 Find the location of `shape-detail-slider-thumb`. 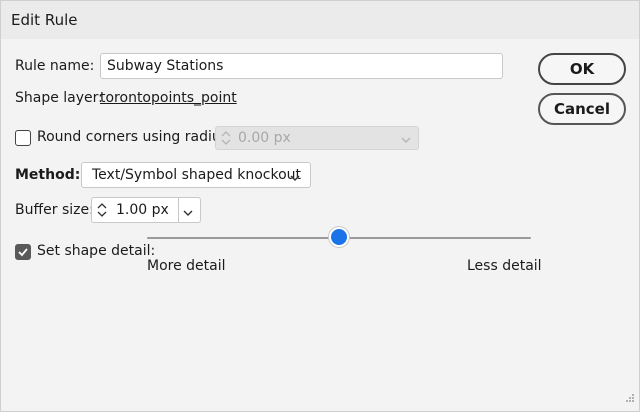

shape-detail-slider-thumb is located at coordinates (339, 237).